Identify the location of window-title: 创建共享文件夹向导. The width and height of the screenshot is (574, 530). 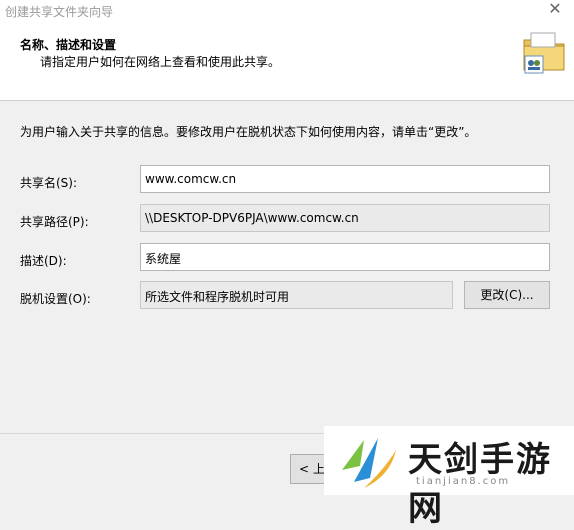
(59, 12).